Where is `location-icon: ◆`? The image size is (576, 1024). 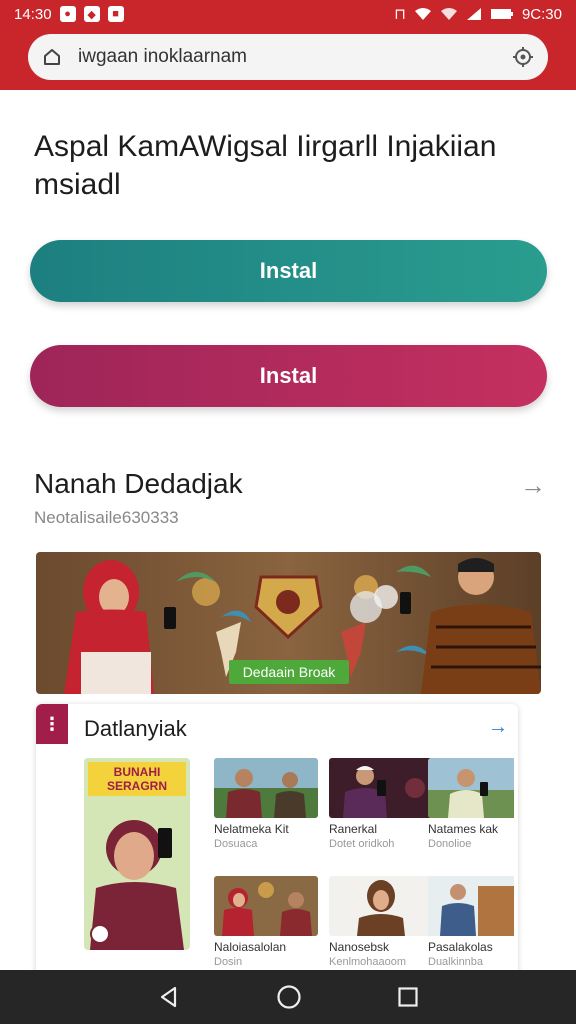 location-icon: ◆ is located at coordinates (91, 14).